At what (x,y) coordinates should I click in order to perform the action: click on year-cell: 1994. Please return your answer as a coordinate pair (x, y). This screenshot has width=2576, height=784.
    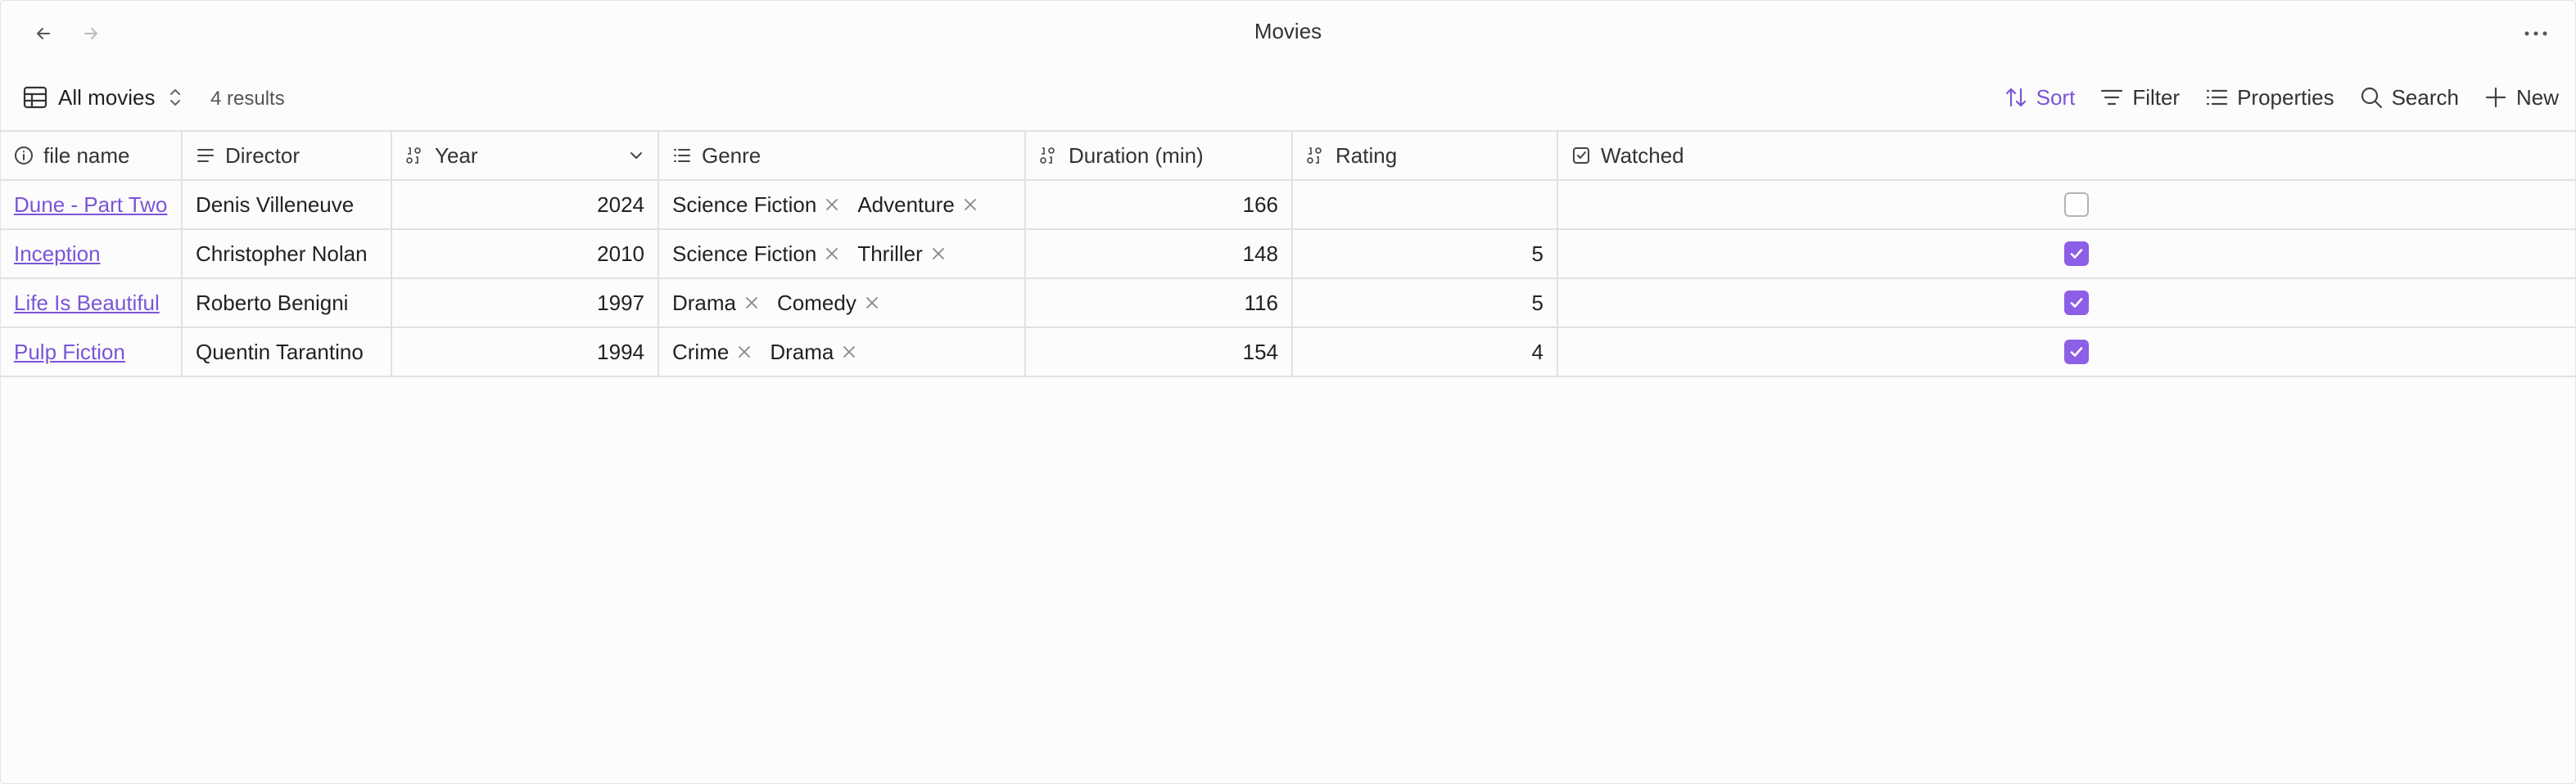
    Looking at the image, I should click on (525, 352).